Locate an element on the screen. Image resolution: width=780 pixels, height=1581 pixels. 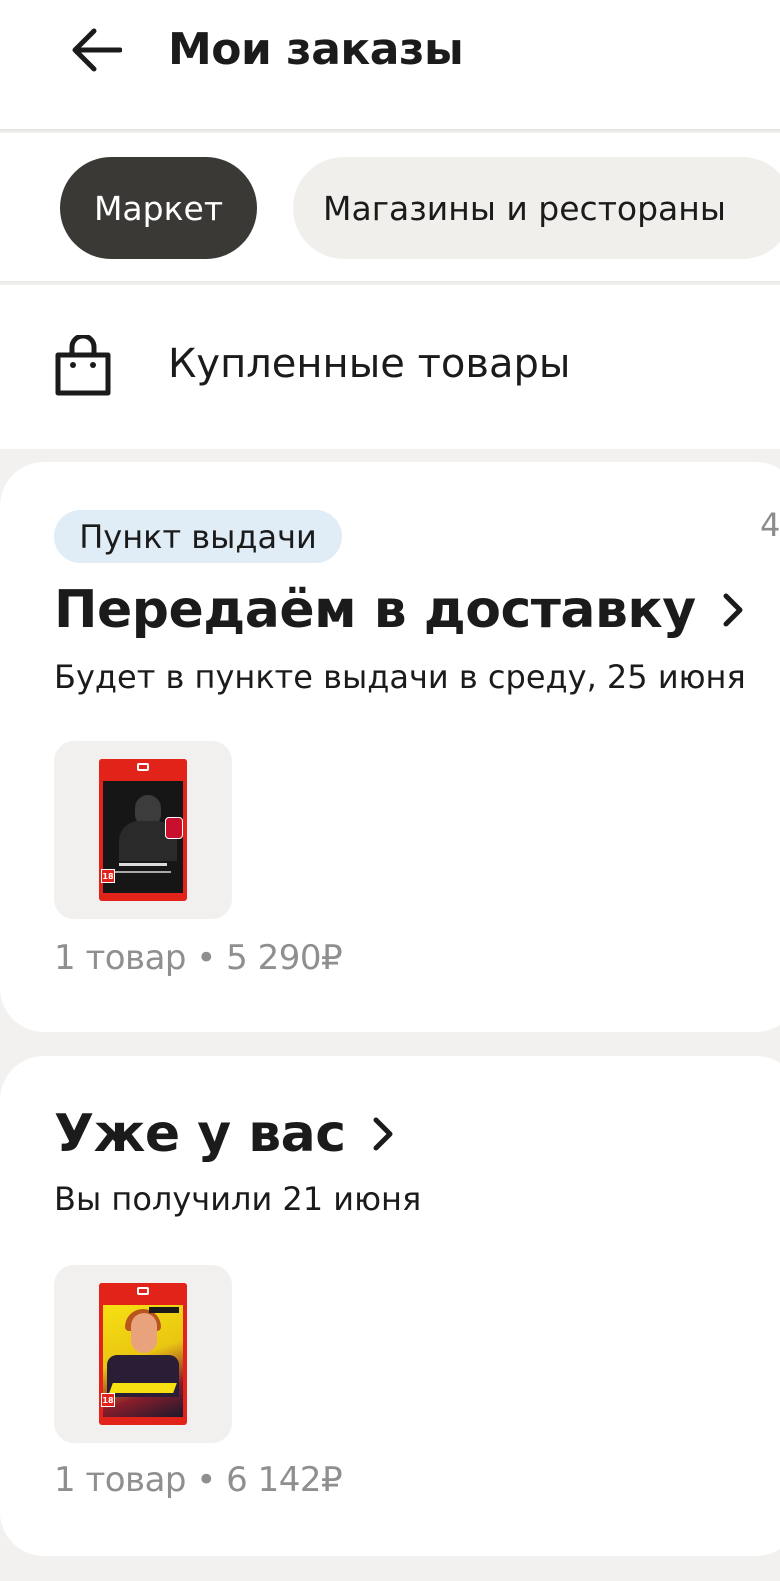
page-title: Мои заказы is located at coordinates (316, 49).